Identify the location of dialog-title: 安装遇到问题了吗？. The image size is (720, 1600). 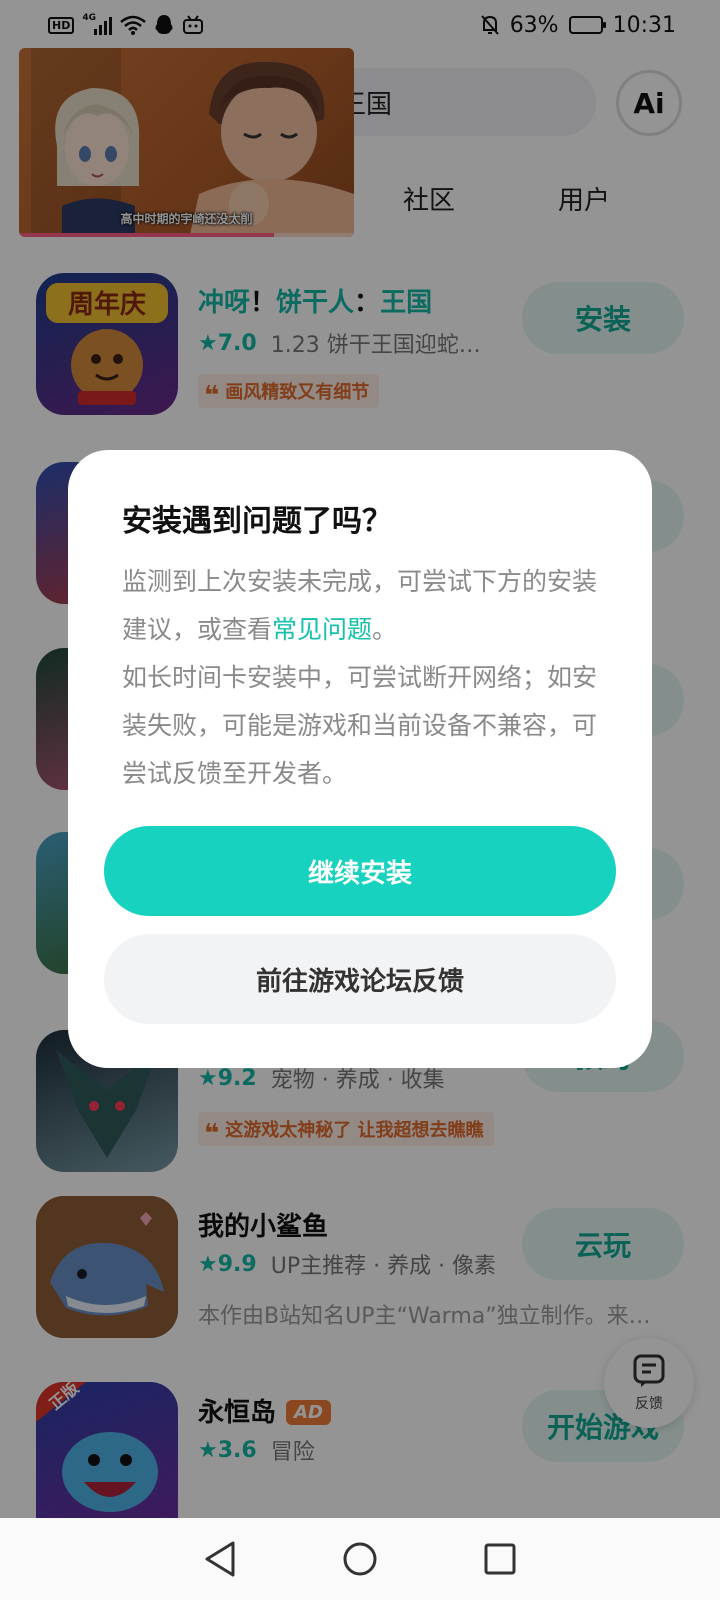
(257, 521).